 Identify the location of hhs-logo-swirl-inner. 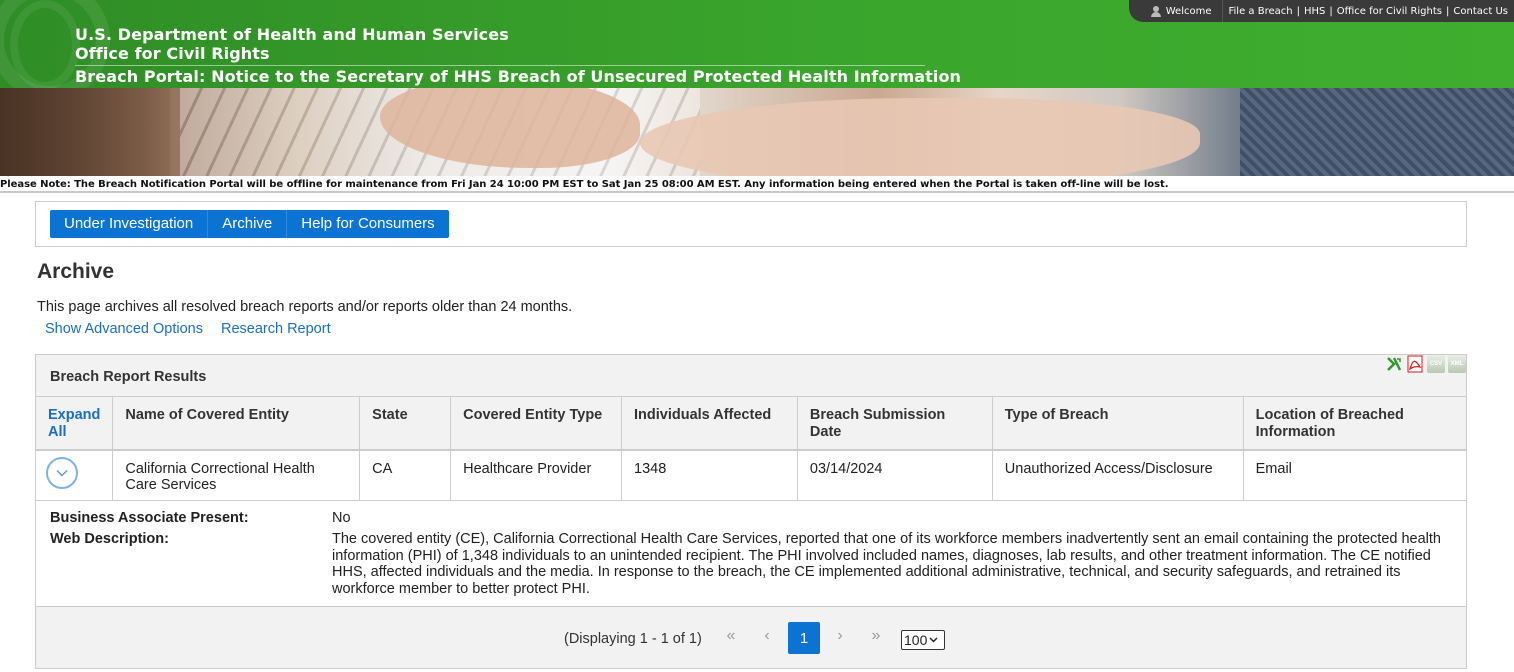
(45, 44).